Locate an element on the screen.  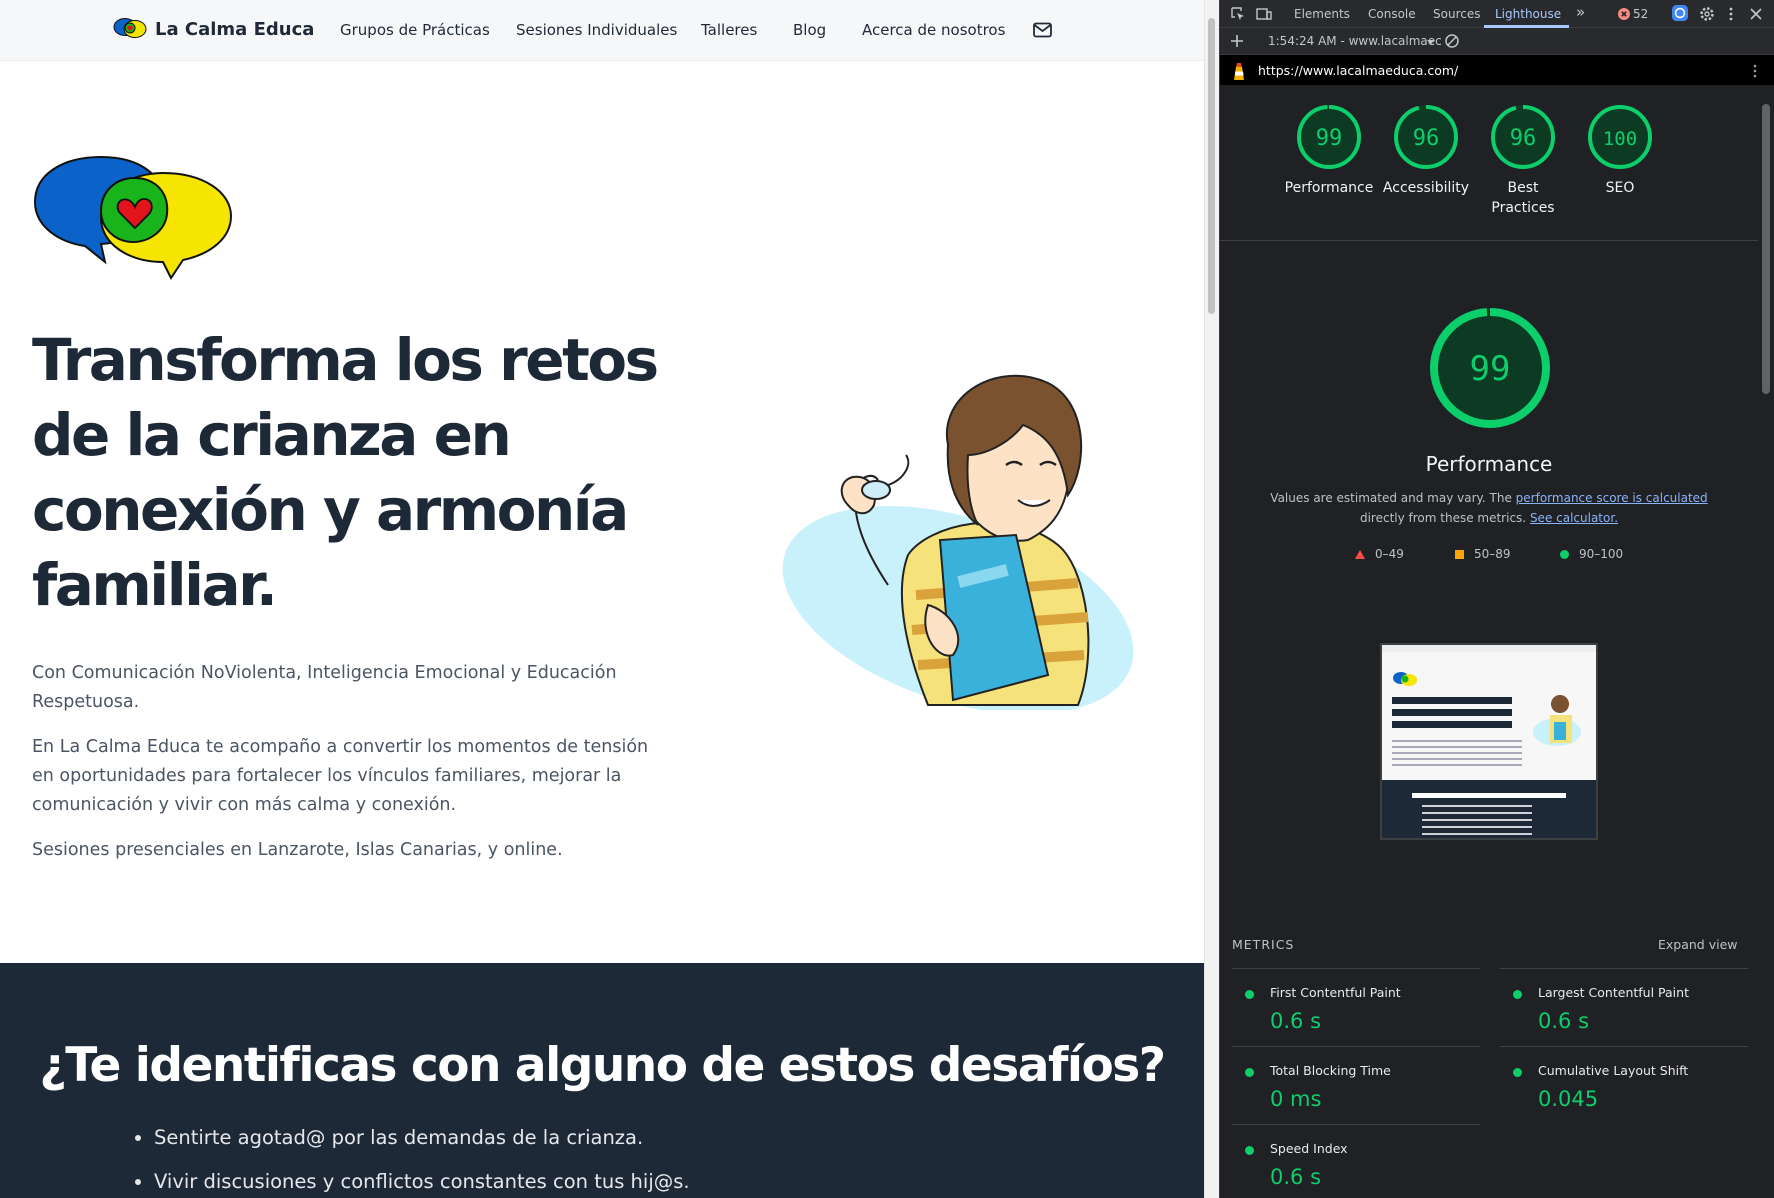
more-options-icon is located at coordinates (1731, 14).